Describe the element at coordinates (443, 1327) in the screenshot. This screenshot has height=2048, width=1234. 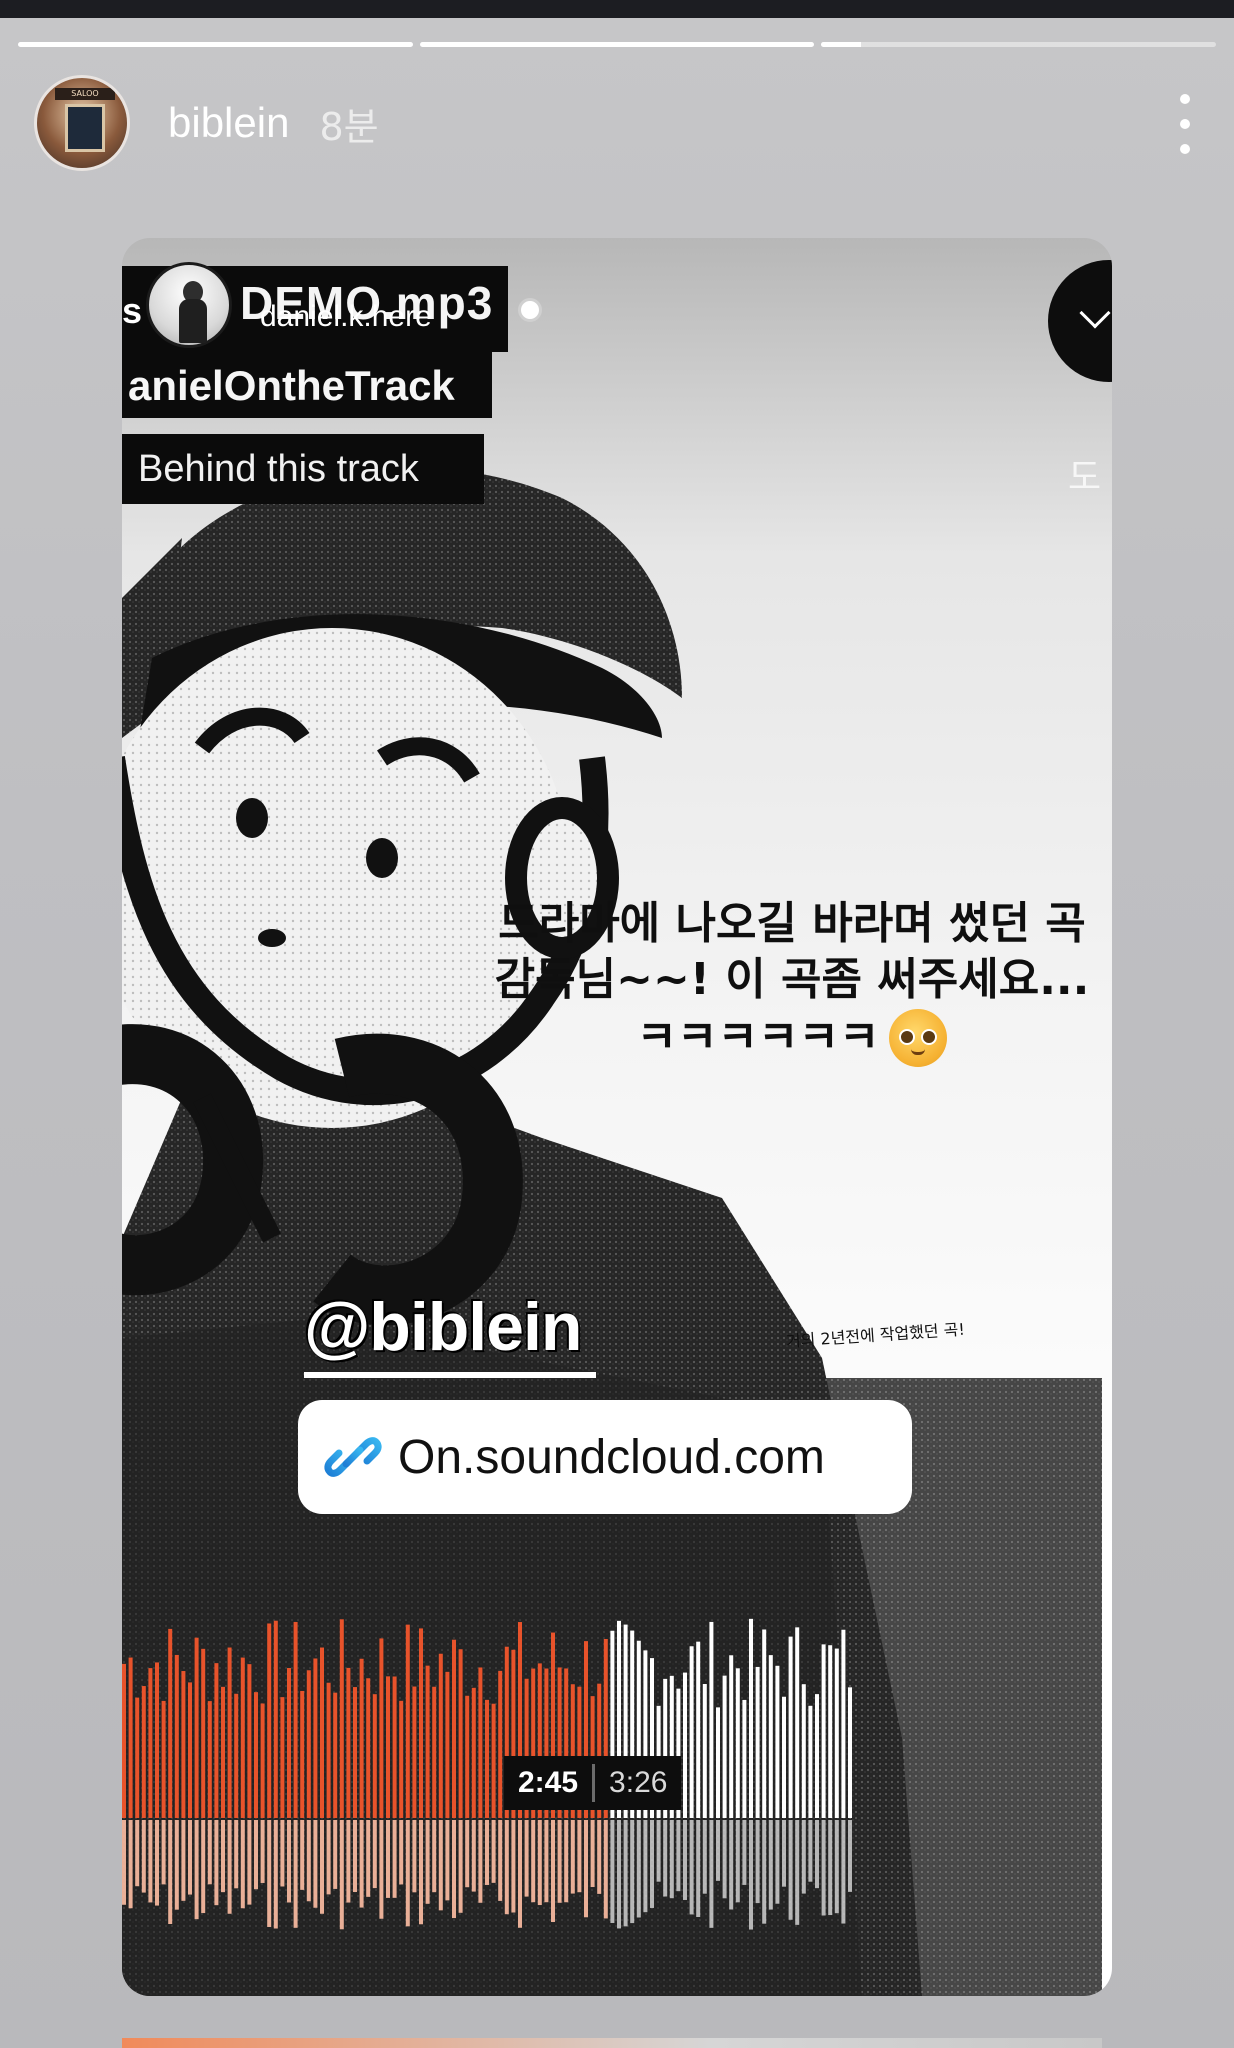
I see `mention-sticker: @biblein` at that location.